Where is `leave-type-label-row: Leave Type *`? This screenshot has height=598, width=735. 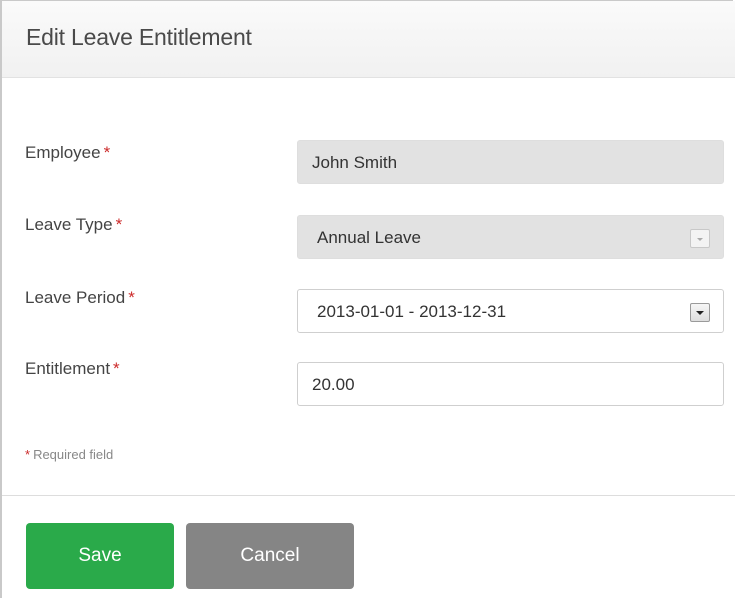
leave-type-label-row: Leave Type * is located at coordinates (73, 225).